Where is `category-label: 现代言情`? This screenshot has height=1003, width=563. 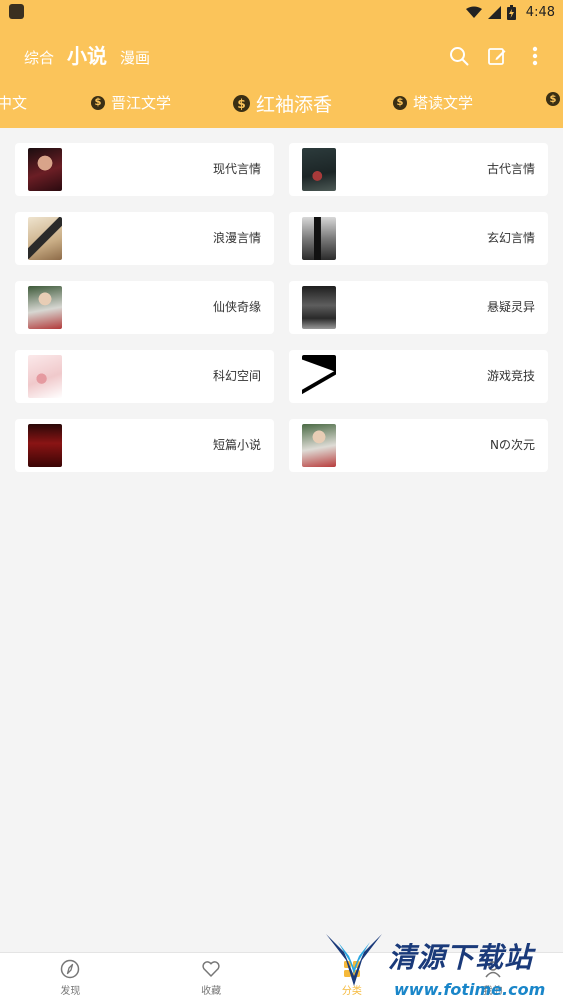
category-label: 现代言情 is located at coordinates (236, 169).